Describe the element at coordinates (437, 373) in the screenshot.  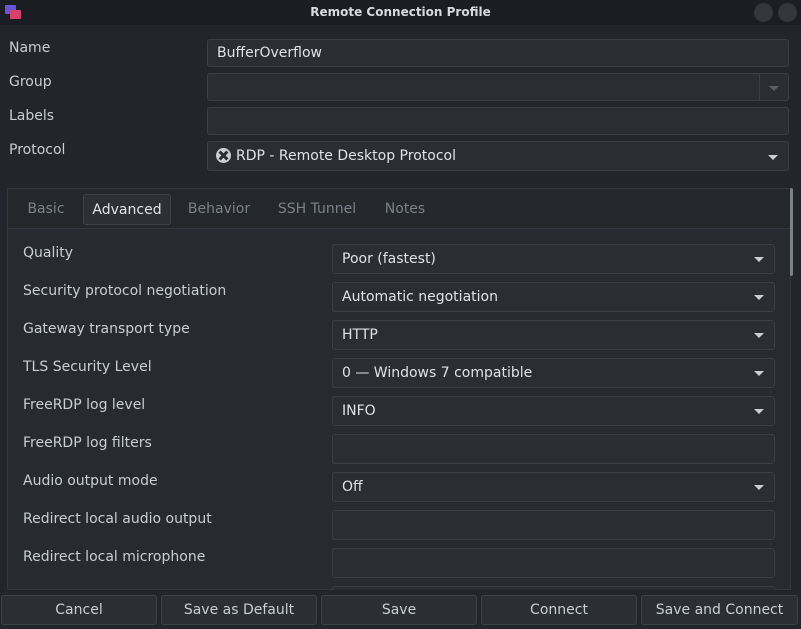
I see `tls-value: 0 — Windows 7 compatible` at that location.